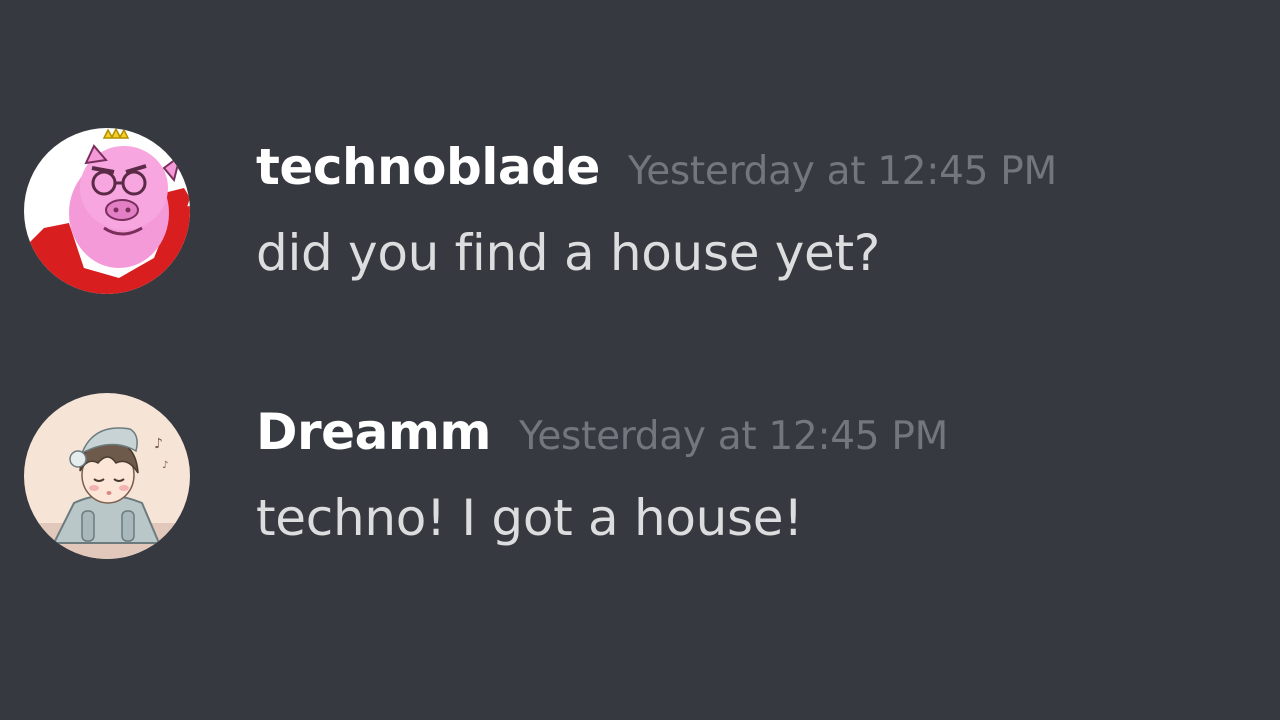 The image size is (1280, 720). What do you see at coordinates (428, 167) in the screenshot?
I see `username: technoblade` at bounding box center [428, 167].